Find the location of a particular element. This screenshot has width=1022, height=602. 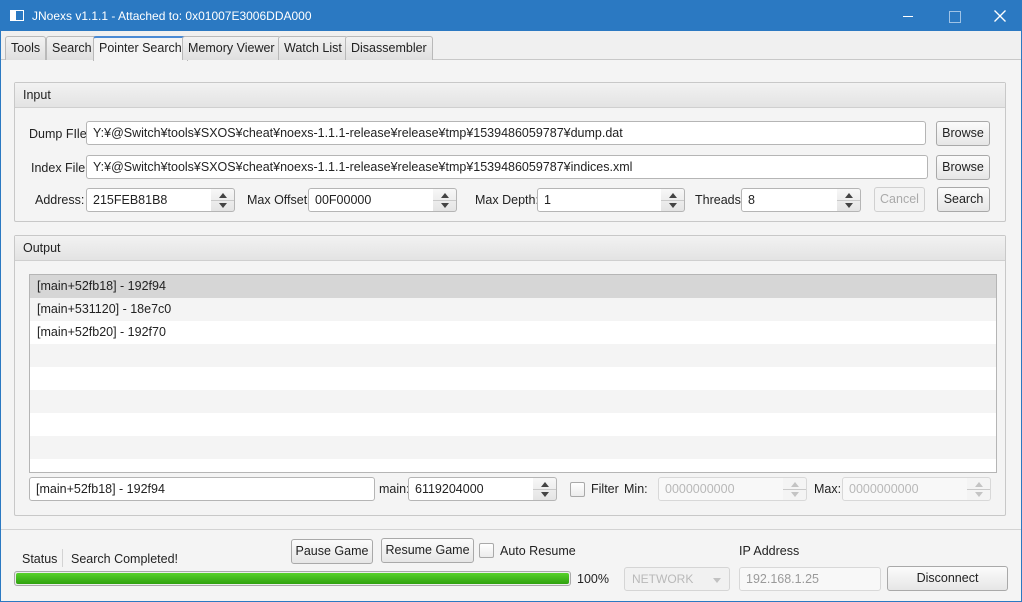

filter-label: Filter is located at coordinates (605, 489).